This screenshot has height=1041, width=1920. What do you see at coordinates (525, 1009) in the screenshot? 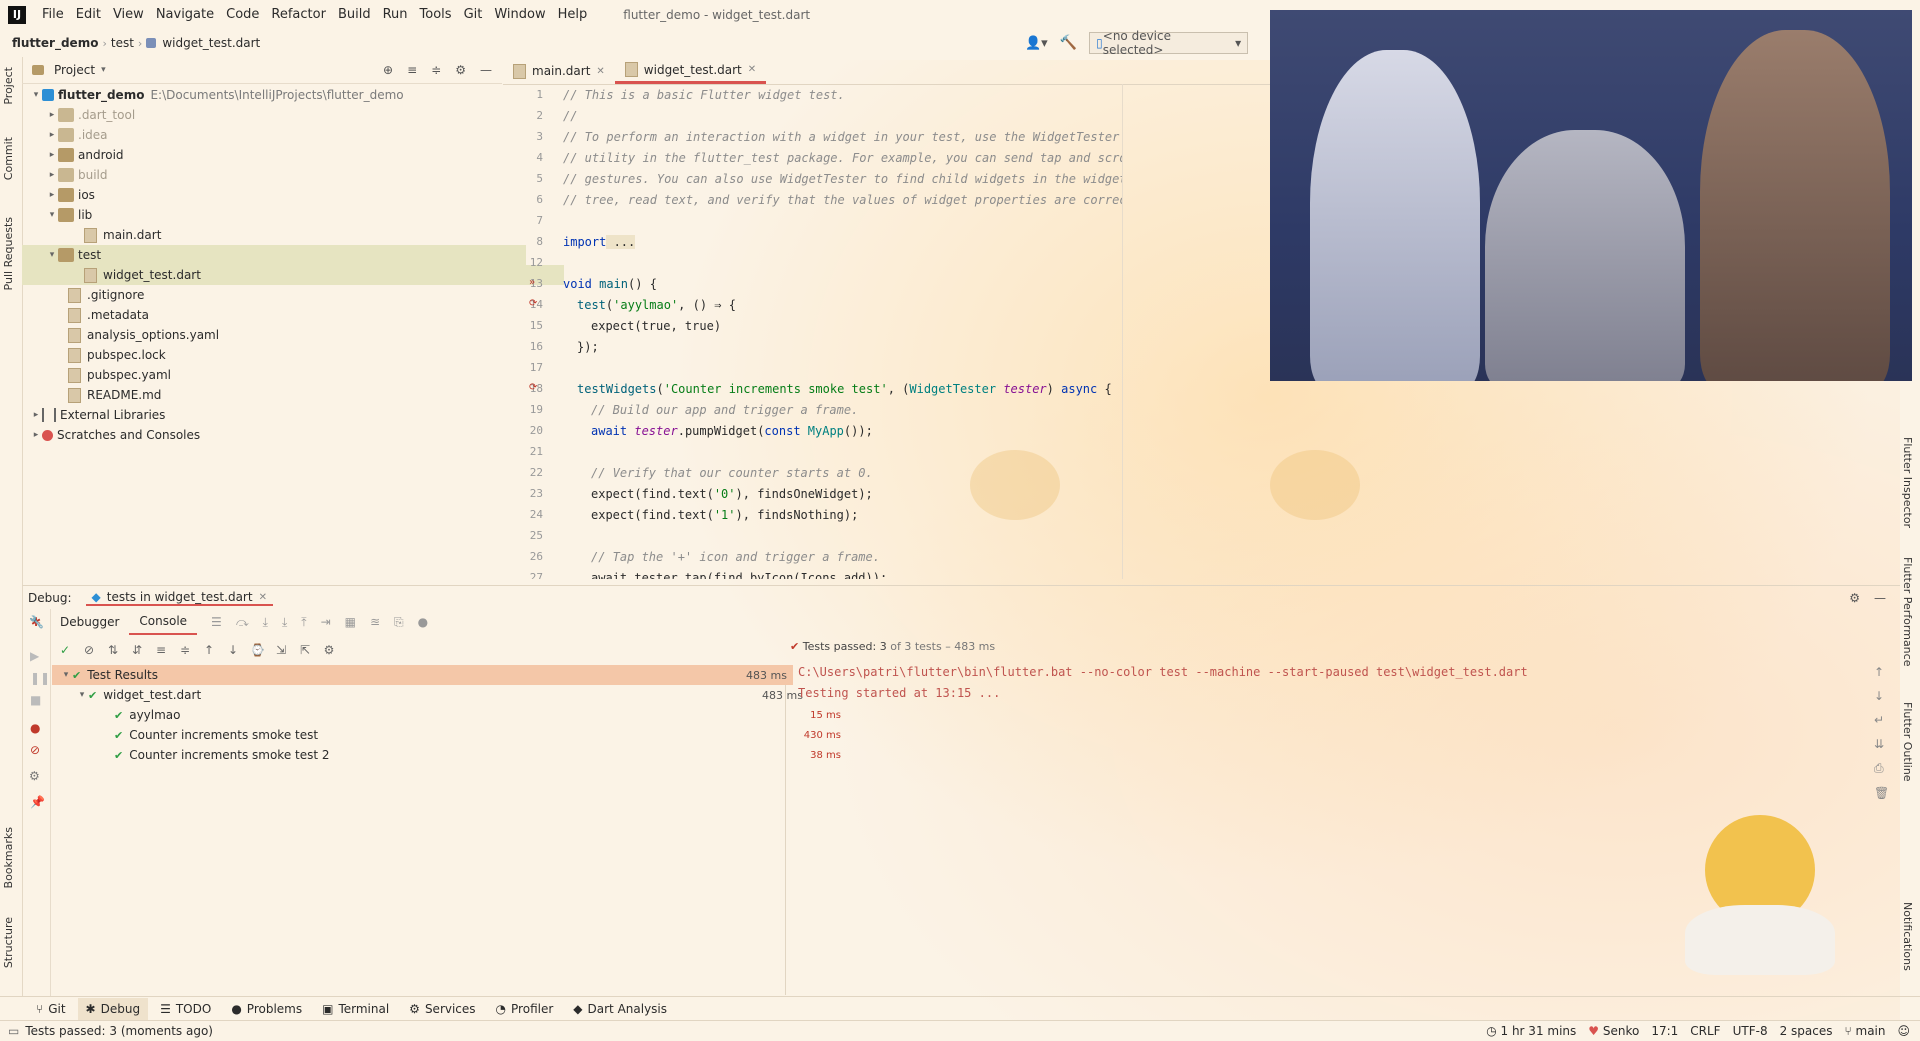
I see `tool-profiler: ◔ Profiler` at bounding box center [525, 1009].